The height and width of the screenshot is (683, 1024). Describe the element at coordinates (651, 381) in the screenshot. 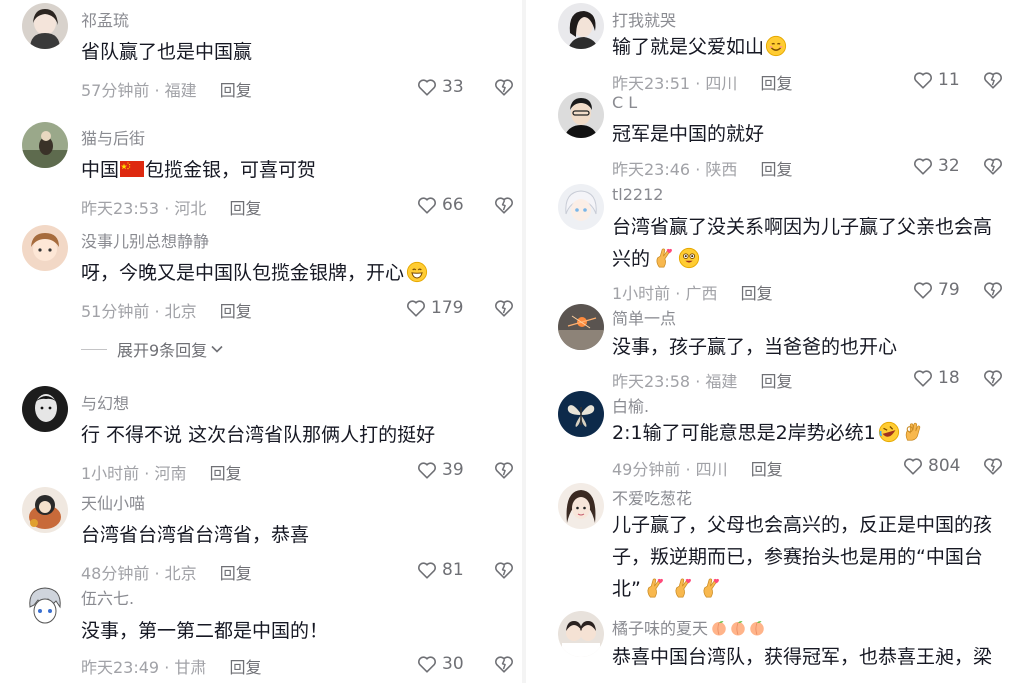

I see `comment-time: 昨天23:58` at that location.